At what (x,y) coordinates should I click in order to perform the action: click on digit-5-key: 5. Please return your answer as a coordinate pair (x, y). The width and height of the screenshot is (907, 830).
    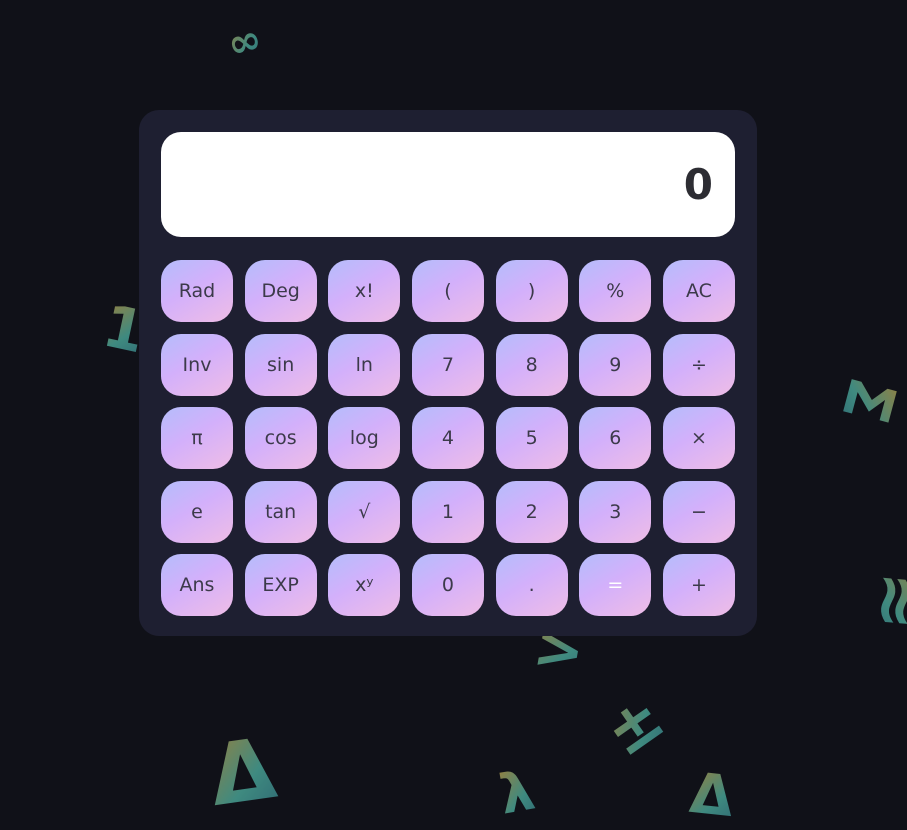
    Looking at the image, I should click on (531, 438).